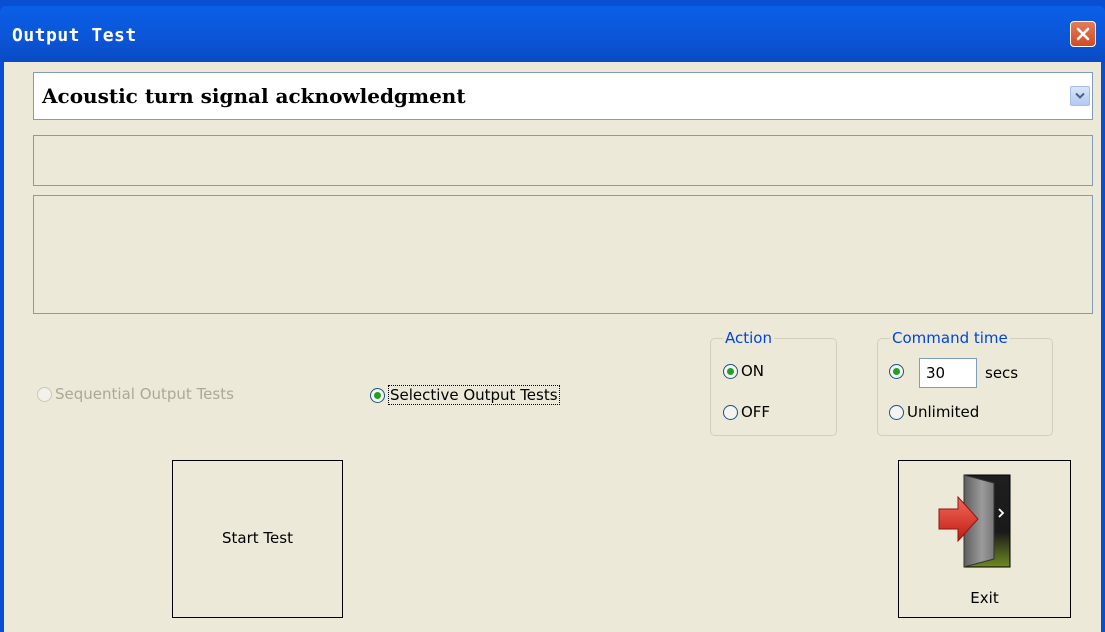  What do you see at coordinates (984, 598) in the screenshot?
I see `exit-label: Exit` at bounding box center [984, 598].